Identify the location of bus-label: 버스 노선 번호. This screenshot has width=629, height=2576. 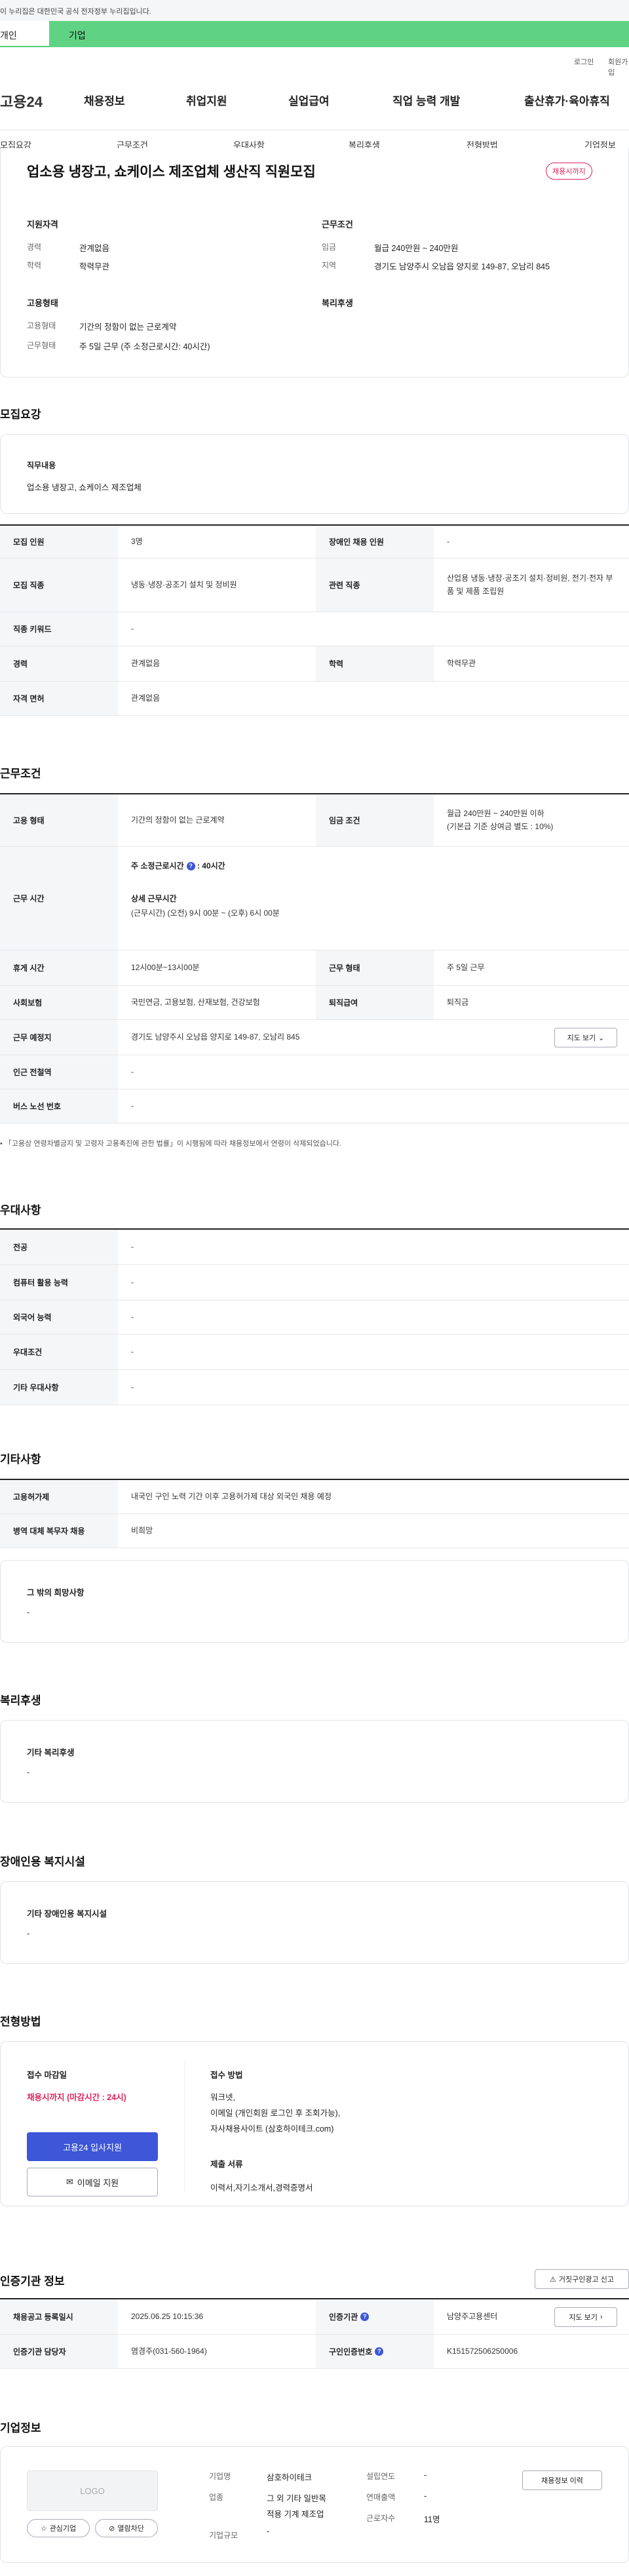
(59, 1106).